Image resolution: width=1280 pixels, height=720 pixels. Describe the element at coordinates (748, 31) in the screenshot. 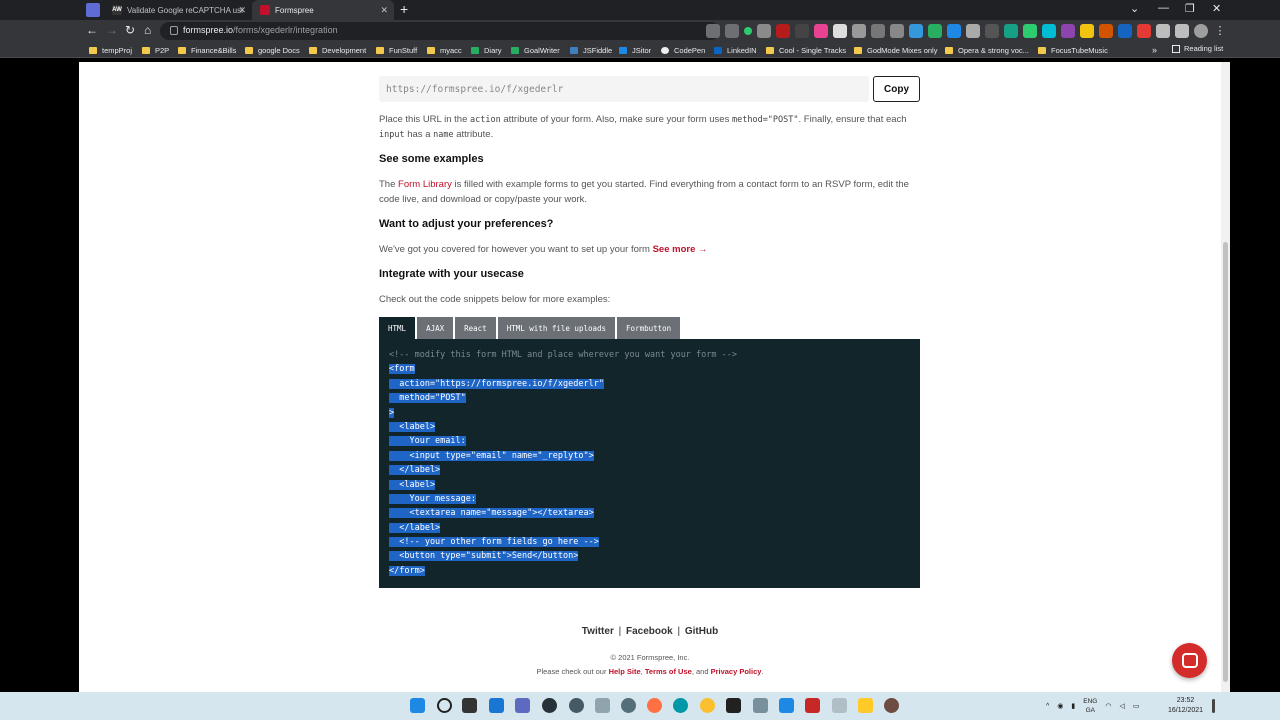

I see `extension-dot-icon` at that location.